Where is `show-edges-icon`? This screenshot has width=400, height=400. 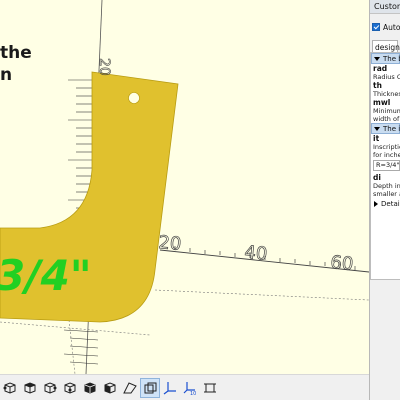 show-edges-icon is located at coordinates (210, 388).